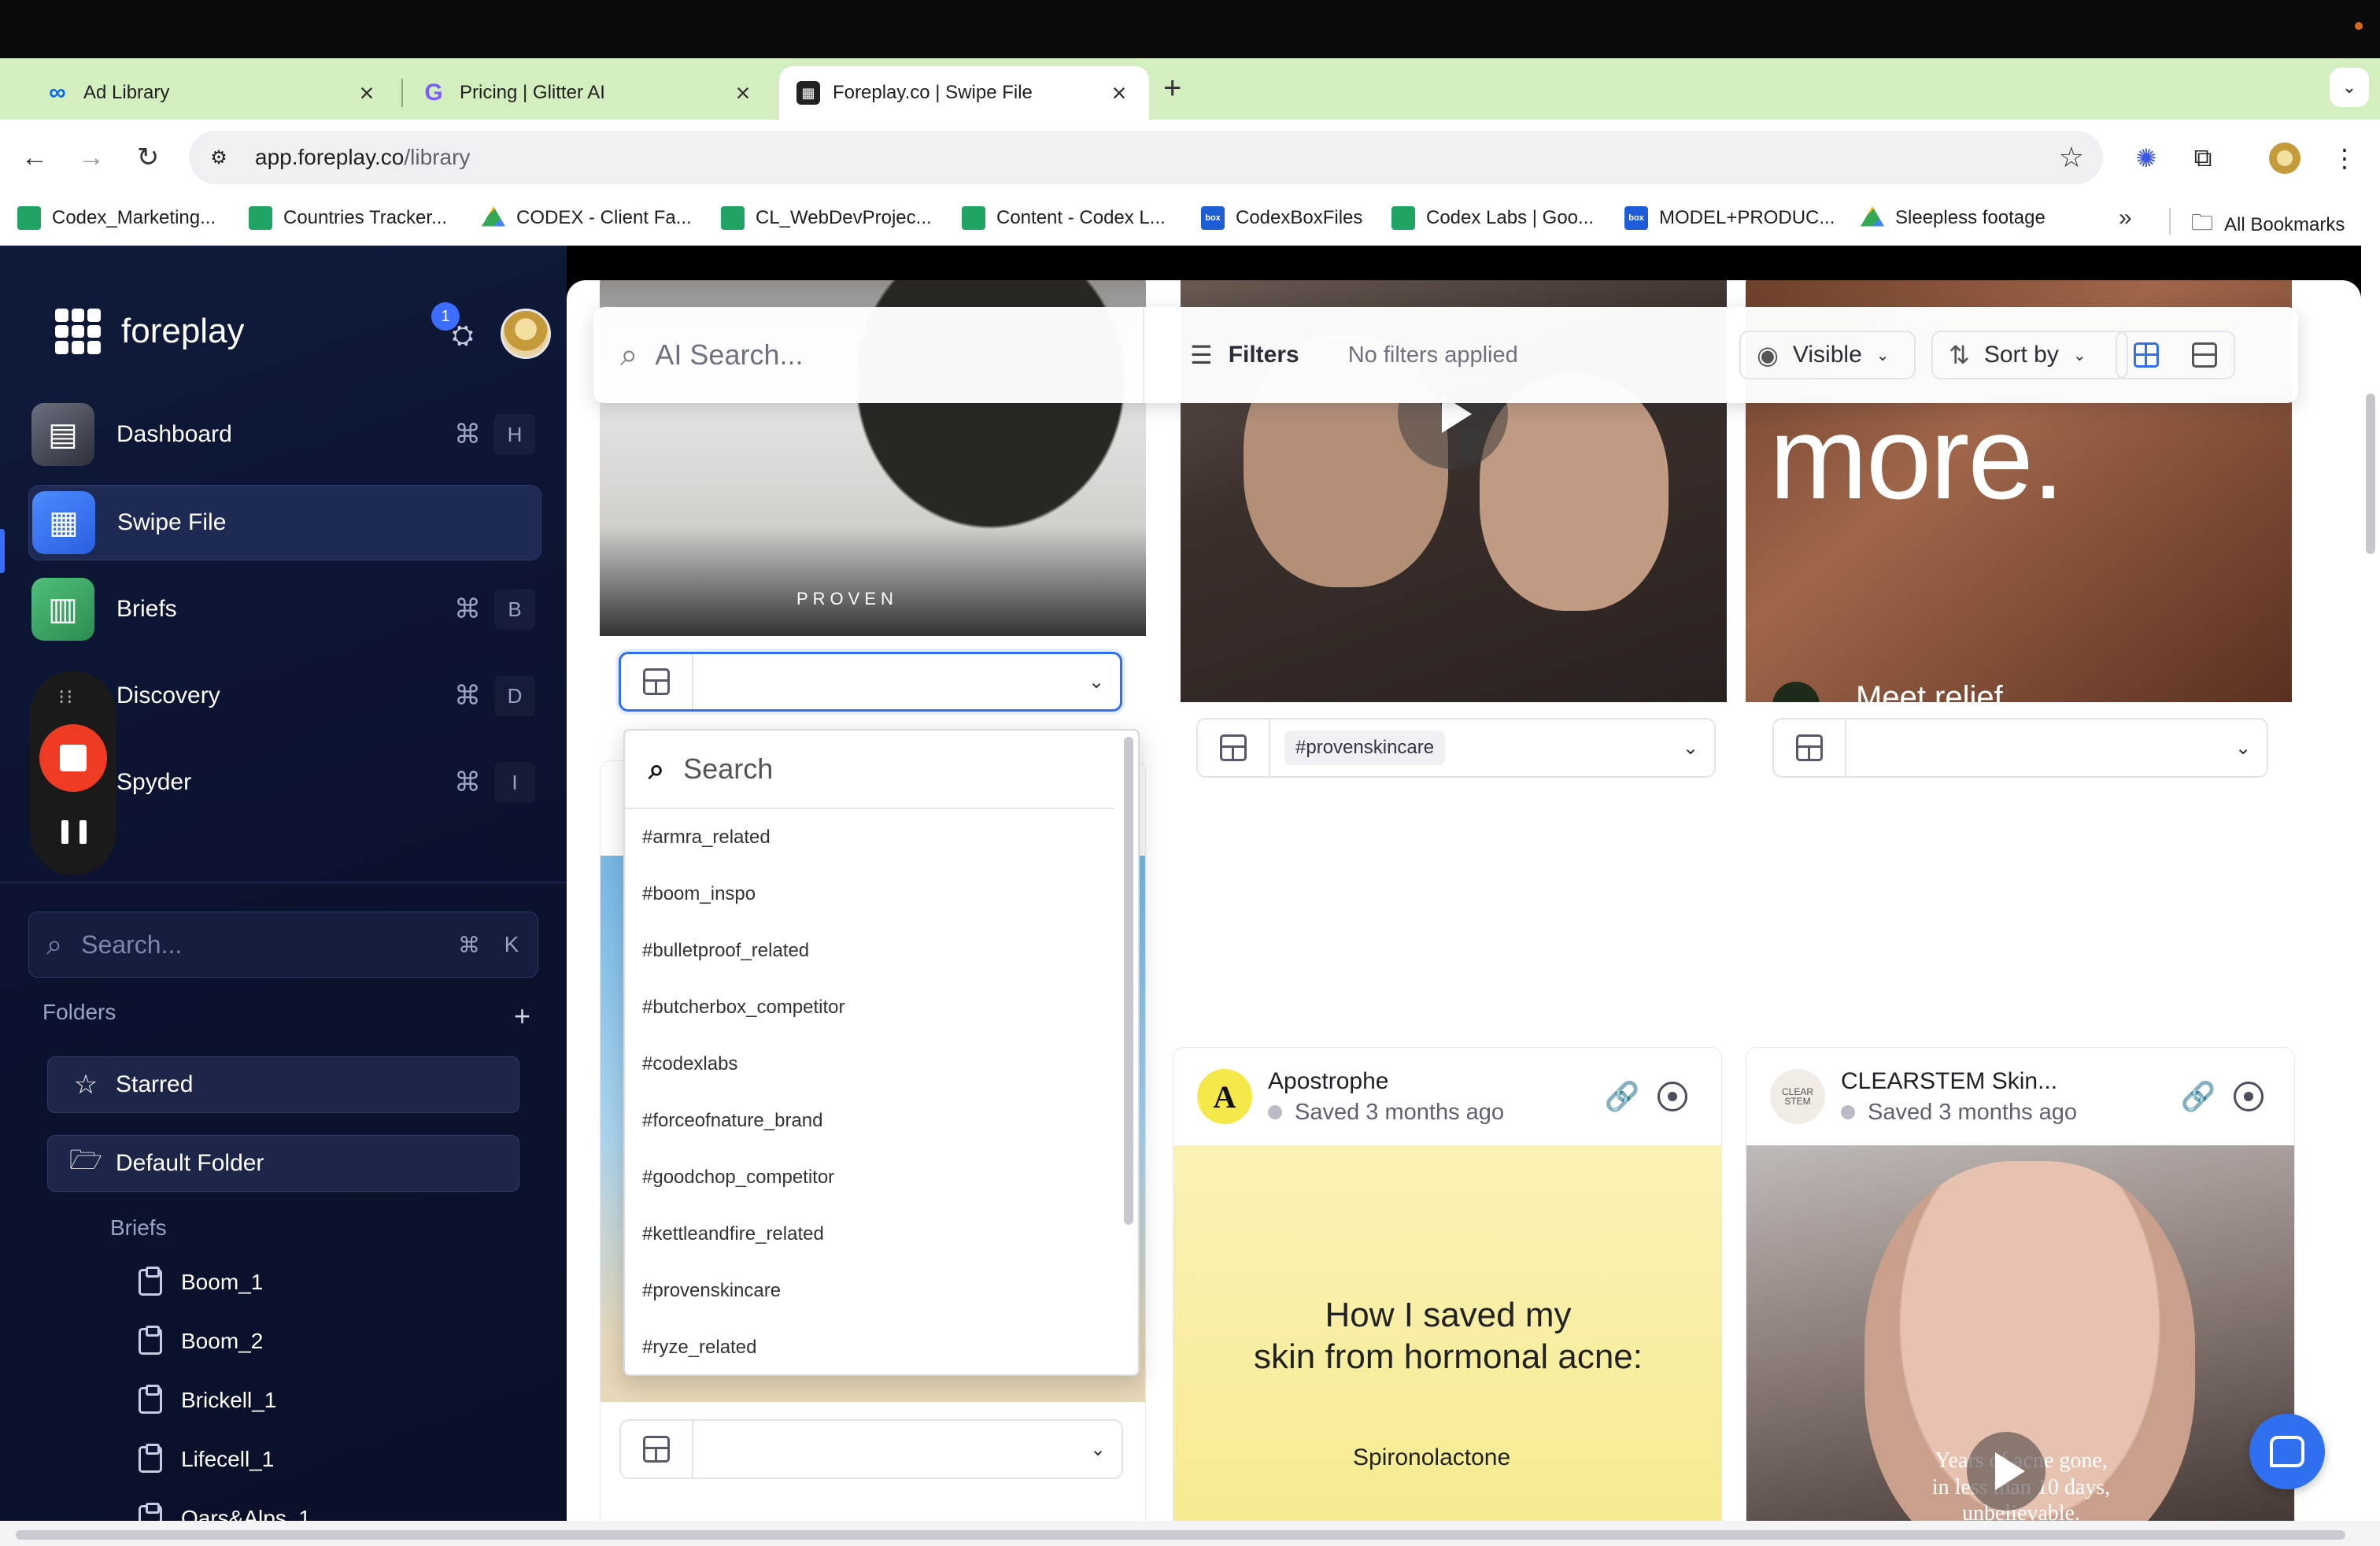  I want to click on avatar, so click(526, 334).